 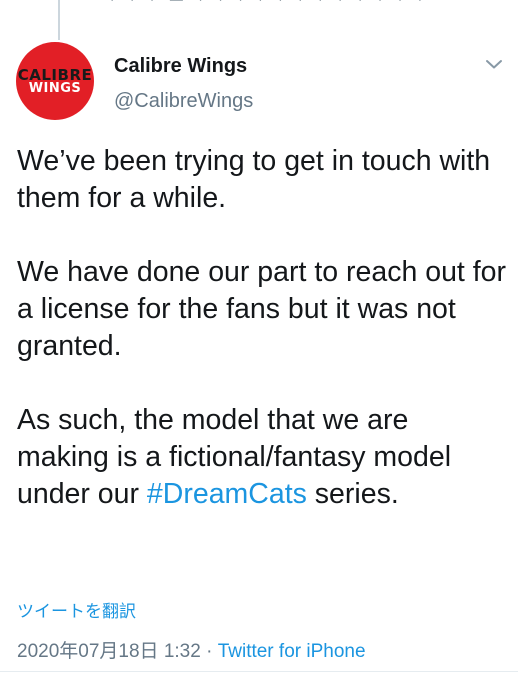 I want to click on avatar: CALIBRE WINGS, so click(x=55, y=81).